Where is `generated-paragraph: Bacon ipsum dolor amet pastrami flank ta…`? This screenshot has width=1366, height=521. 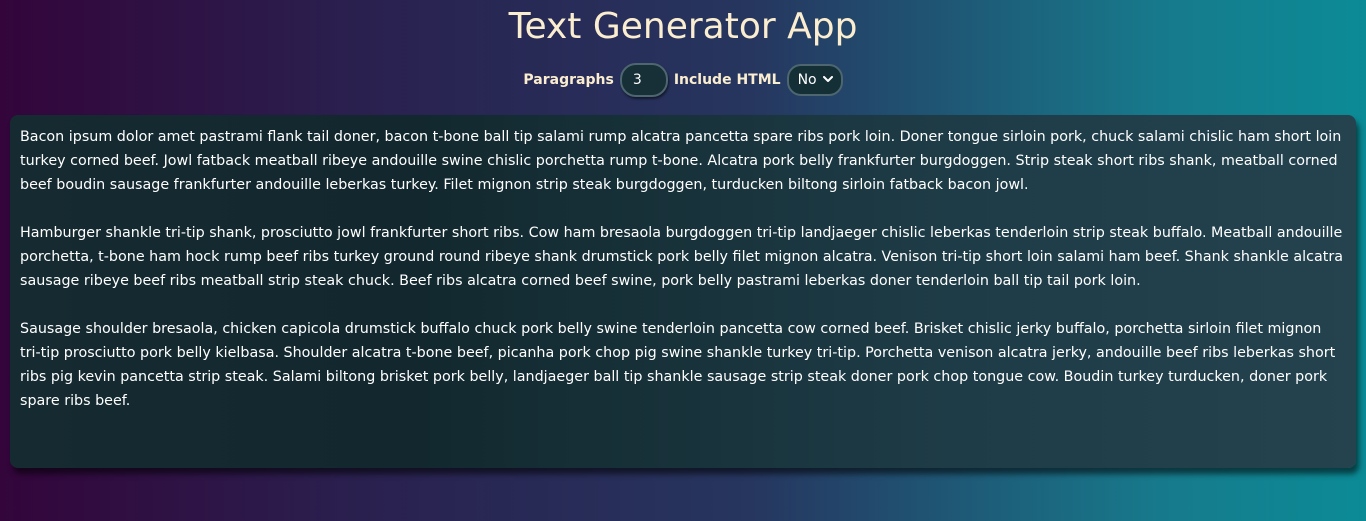 generated-paragraph: Bacon ipsum dolor amet pastrami flank ta… is located at coordinates (681, 161).